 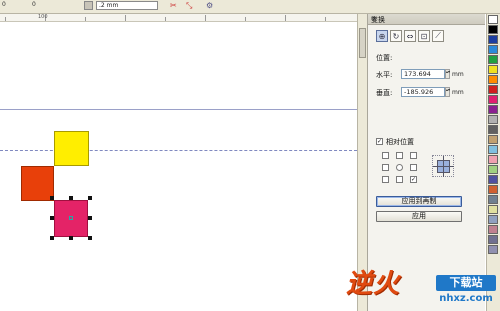 What do you see at coordinates (458, 92) in the screenshot?
I see `vertical-unit: mm` at bounding box center [458, 92].